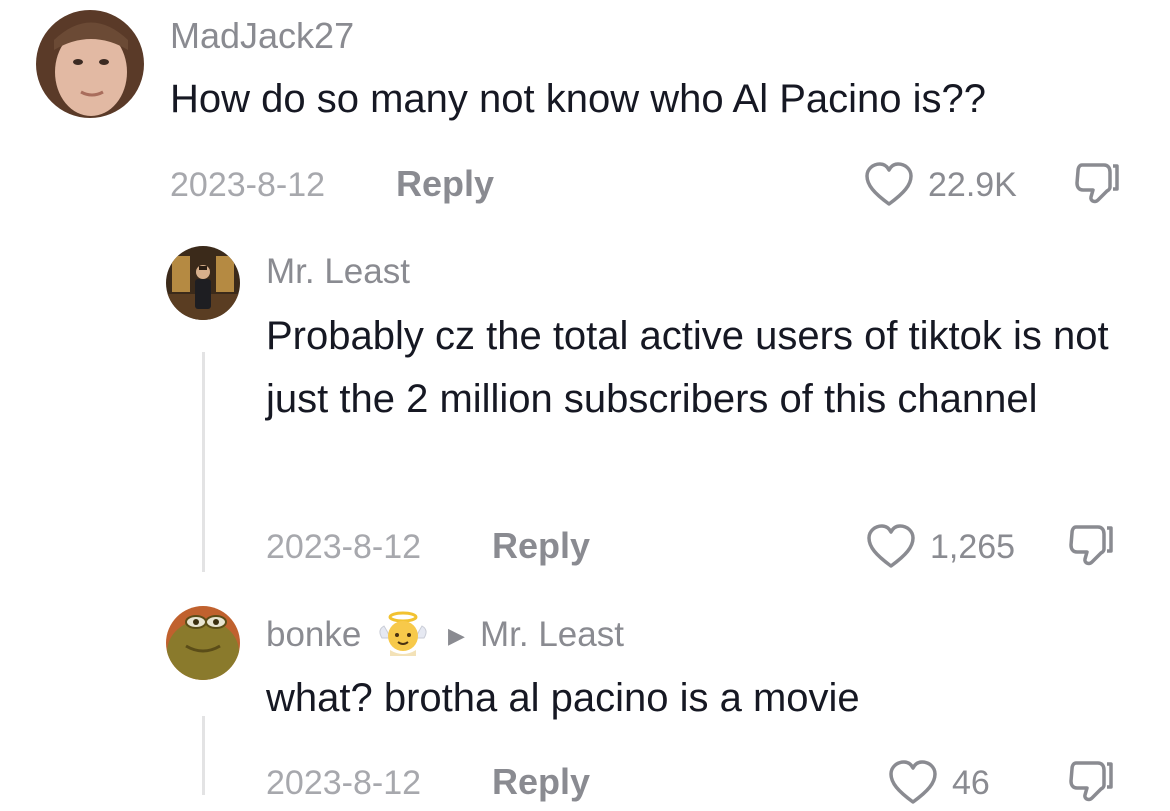 The width and height of the screenshot is (1170, 811). What do you see at coordinates (972, 185) in the screenshot?
I see `like-count: 22.9K` at bounding box center [972, 185].